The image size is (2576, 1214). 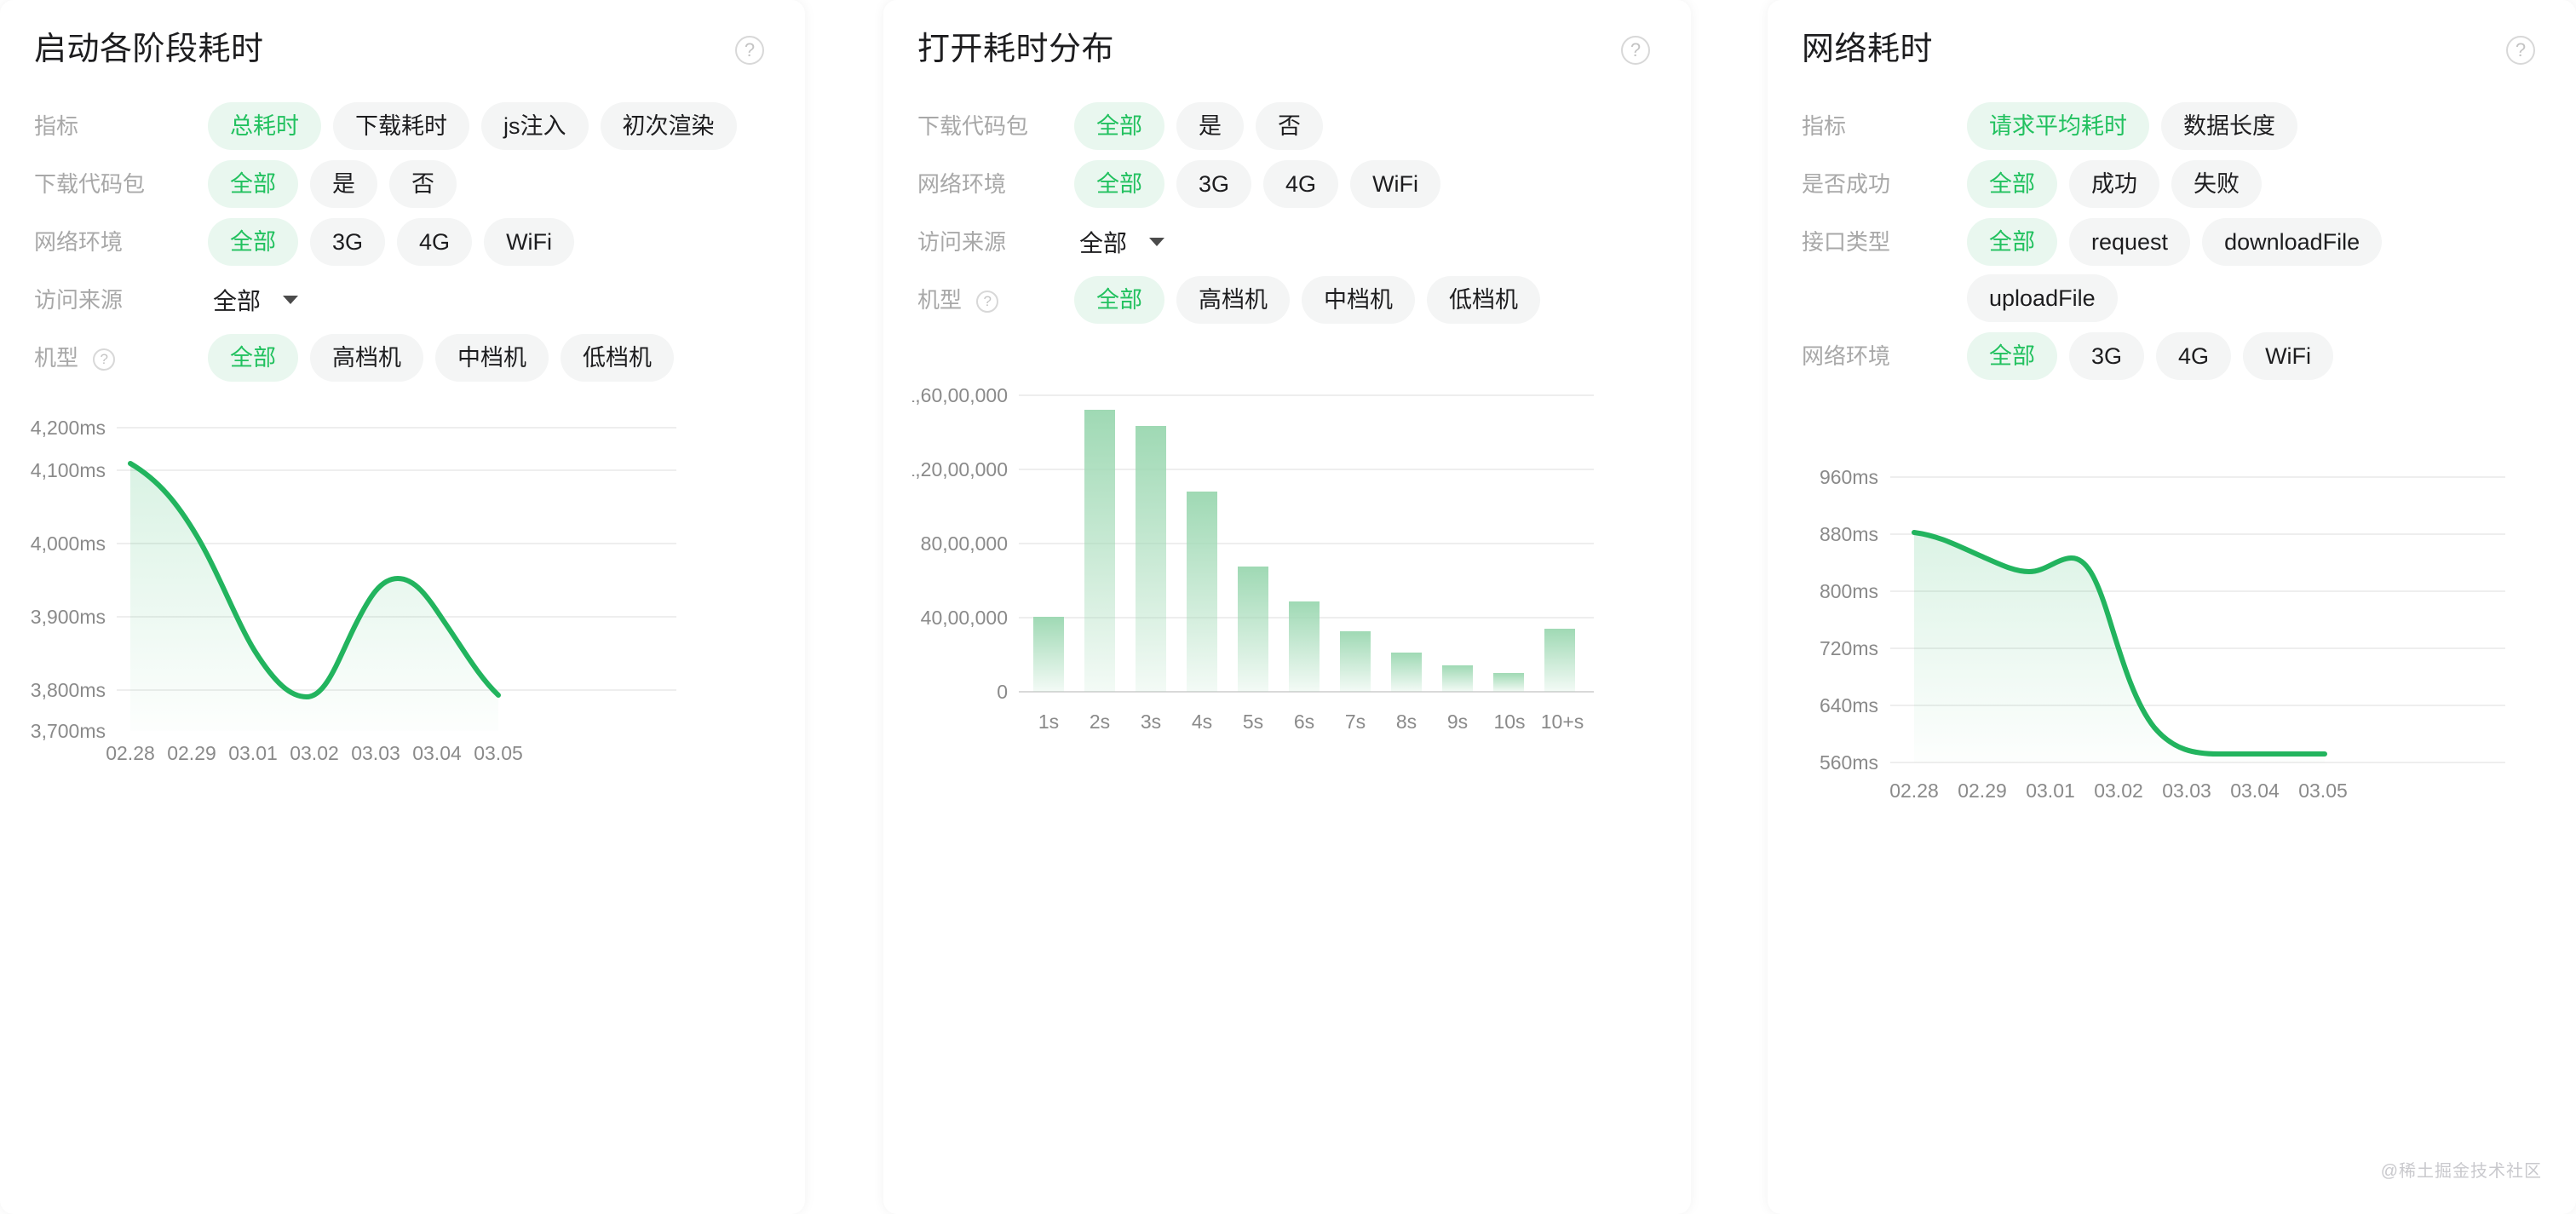 What do you see at coordinates (1406, 722) in the screenshot?
I see `x-tick-label: 8s` at bounding box center [1406, 722].